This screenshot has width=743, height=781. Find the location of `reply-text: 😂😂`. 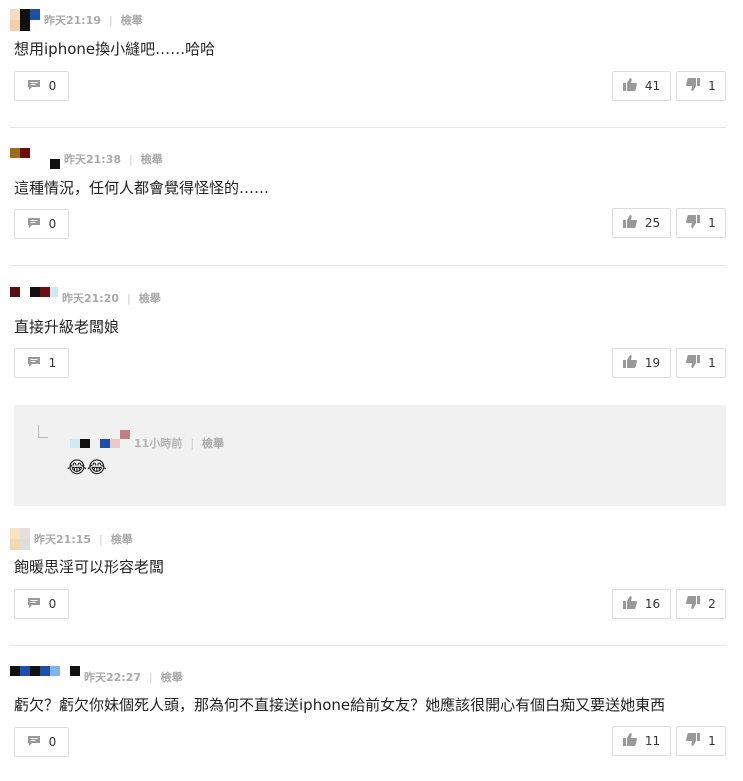

reply-text: 😂😂 is located at coordinates (87, 468).